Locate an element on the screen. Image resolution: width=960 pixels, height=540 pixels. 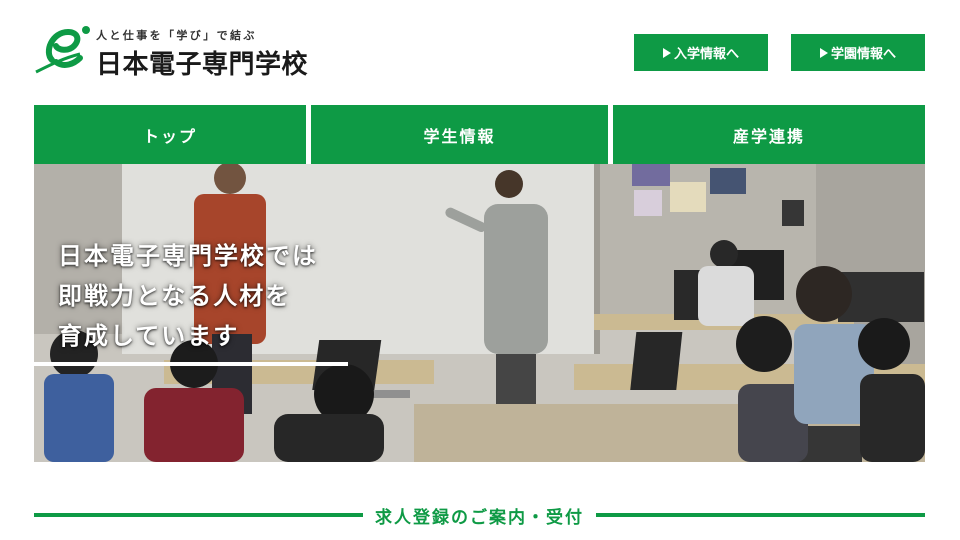
admission-info-button: 入学情報へ is located at coordinates (701, 52).